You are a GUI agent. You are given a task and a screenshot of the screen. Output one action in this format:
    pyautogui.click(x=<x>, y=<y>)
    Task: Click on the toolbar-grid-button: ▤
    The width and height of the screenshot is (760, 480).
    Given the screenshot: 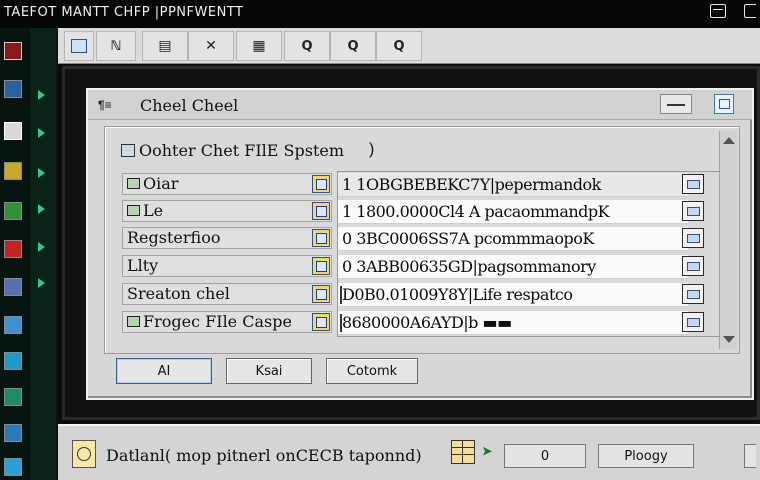 What is the action you would take?
    pyautogui.click(x=165, y=46)
    